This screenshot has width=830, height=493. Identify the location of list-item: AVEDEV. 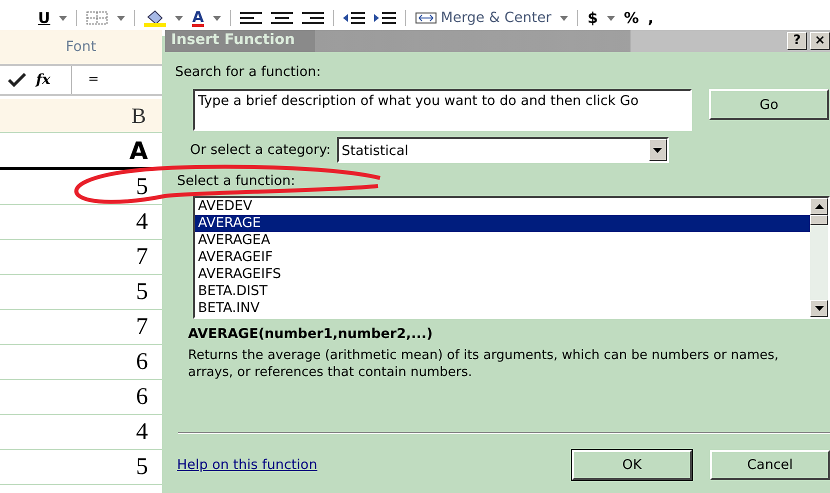
(502, 206).